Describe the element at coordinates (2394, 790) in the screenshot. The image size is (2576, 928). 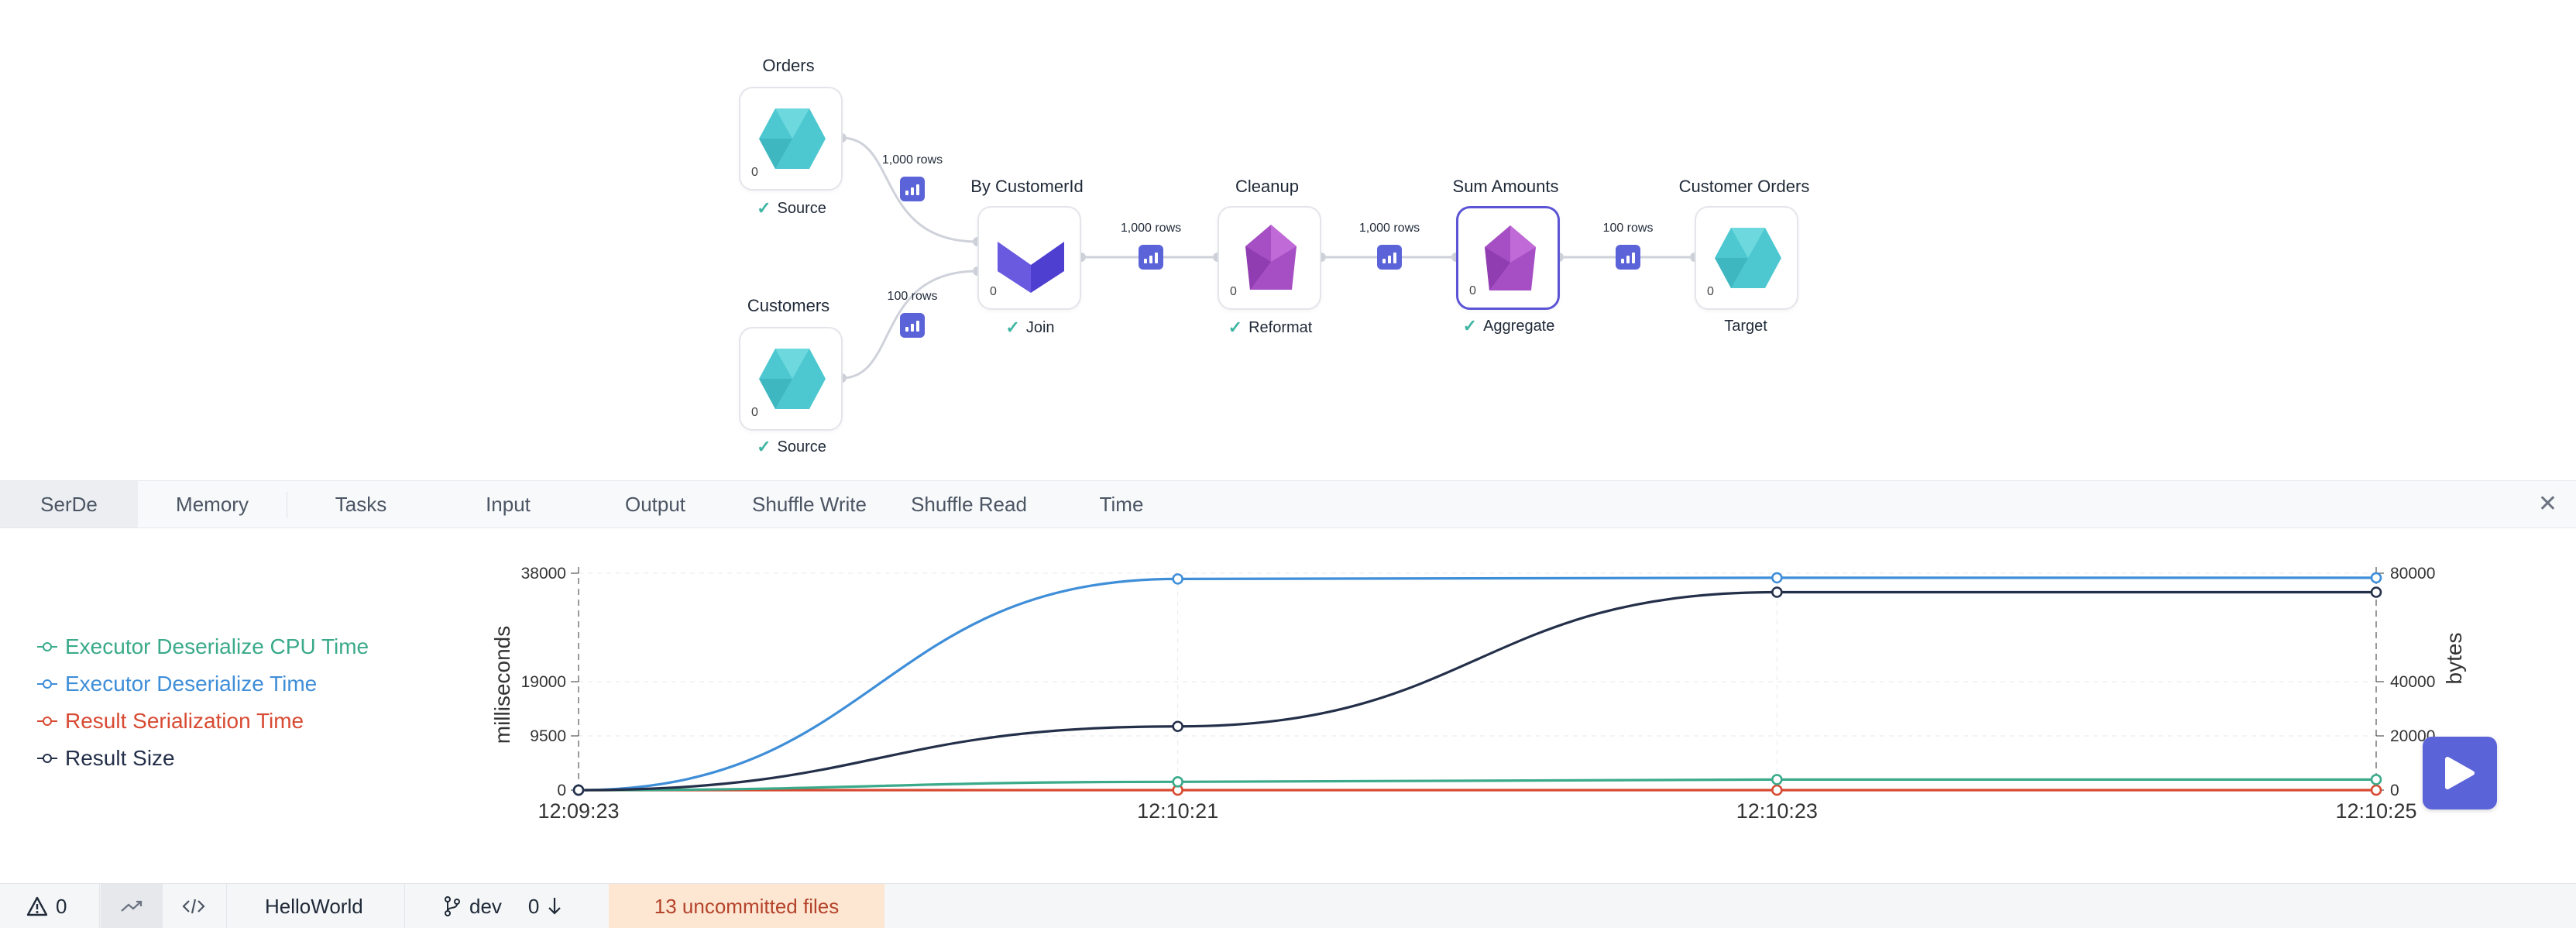
I see `right-axis-tick-label: 0` at that location.